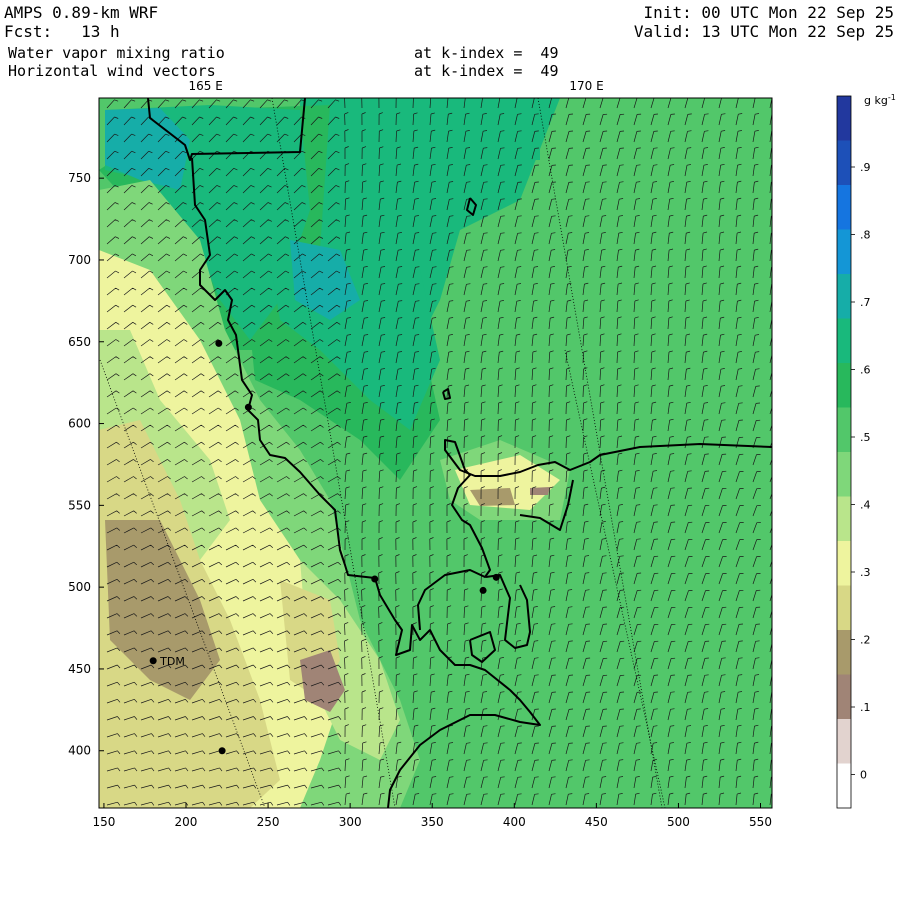 This screenshot has width=900, height=900. I want to click on x-tick-label: 500, so click(678, 822).